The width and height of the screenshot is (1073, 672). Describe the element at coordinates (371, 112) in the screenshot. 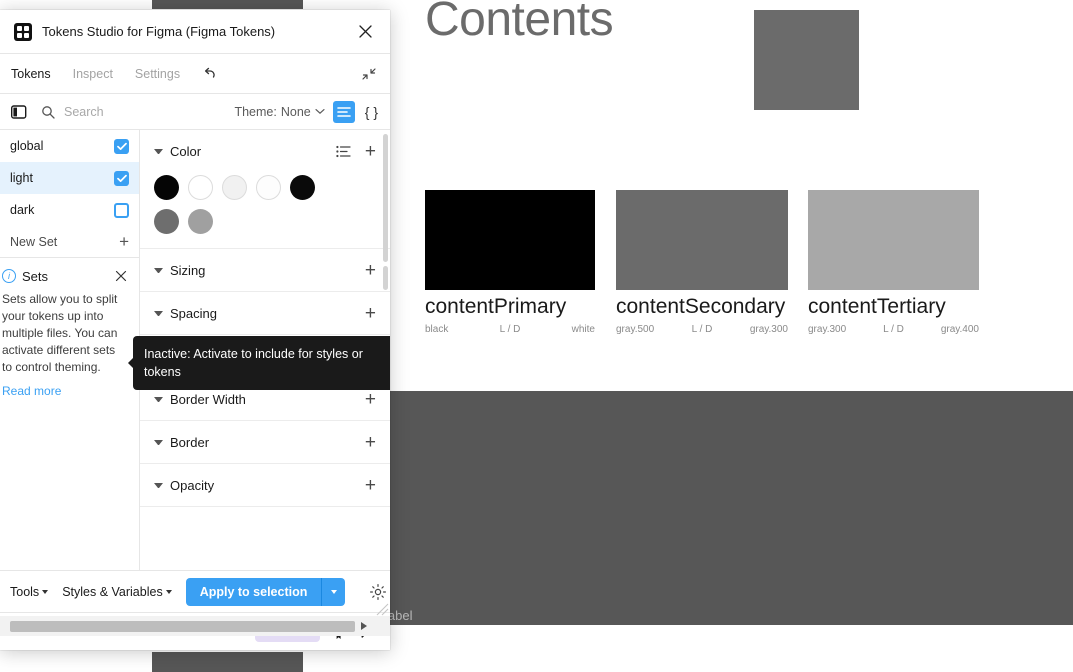

I see `json-view-toggle: { }` at that location.